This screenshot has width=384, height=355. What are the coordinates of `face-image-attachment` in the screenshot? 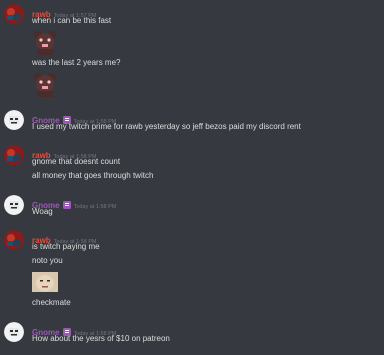 It's located at (45, 282).